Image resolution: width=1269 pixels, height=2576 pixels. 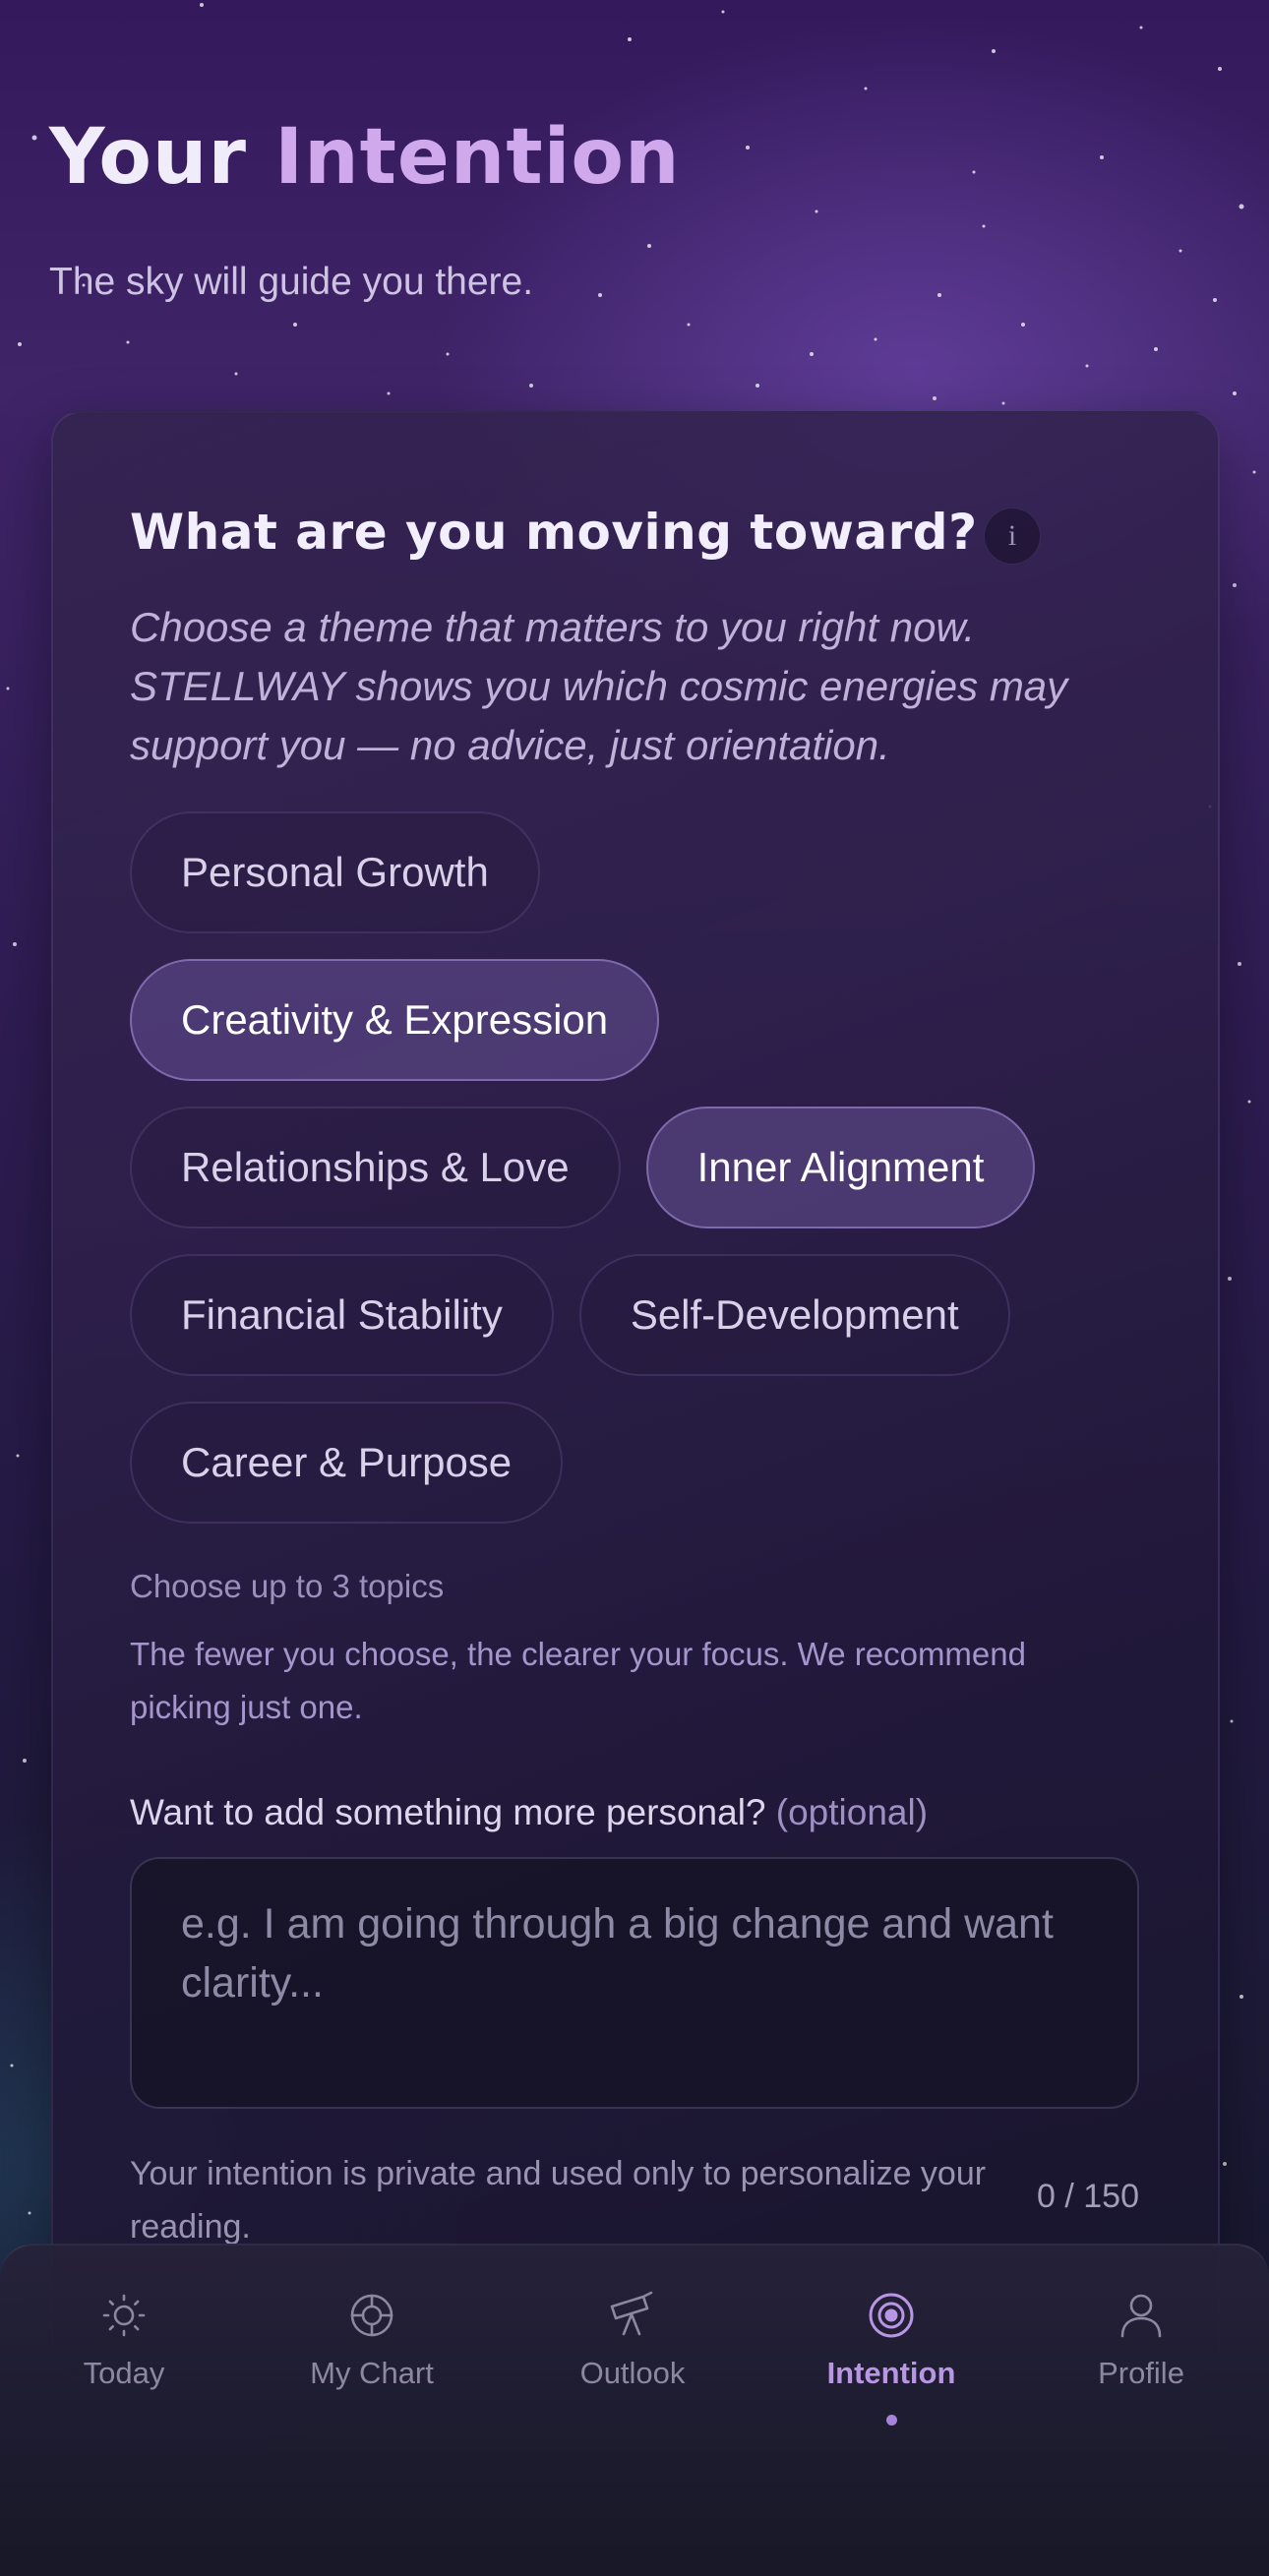 I want to click on chart-wheel-icon, so click(x=371, y=2315).